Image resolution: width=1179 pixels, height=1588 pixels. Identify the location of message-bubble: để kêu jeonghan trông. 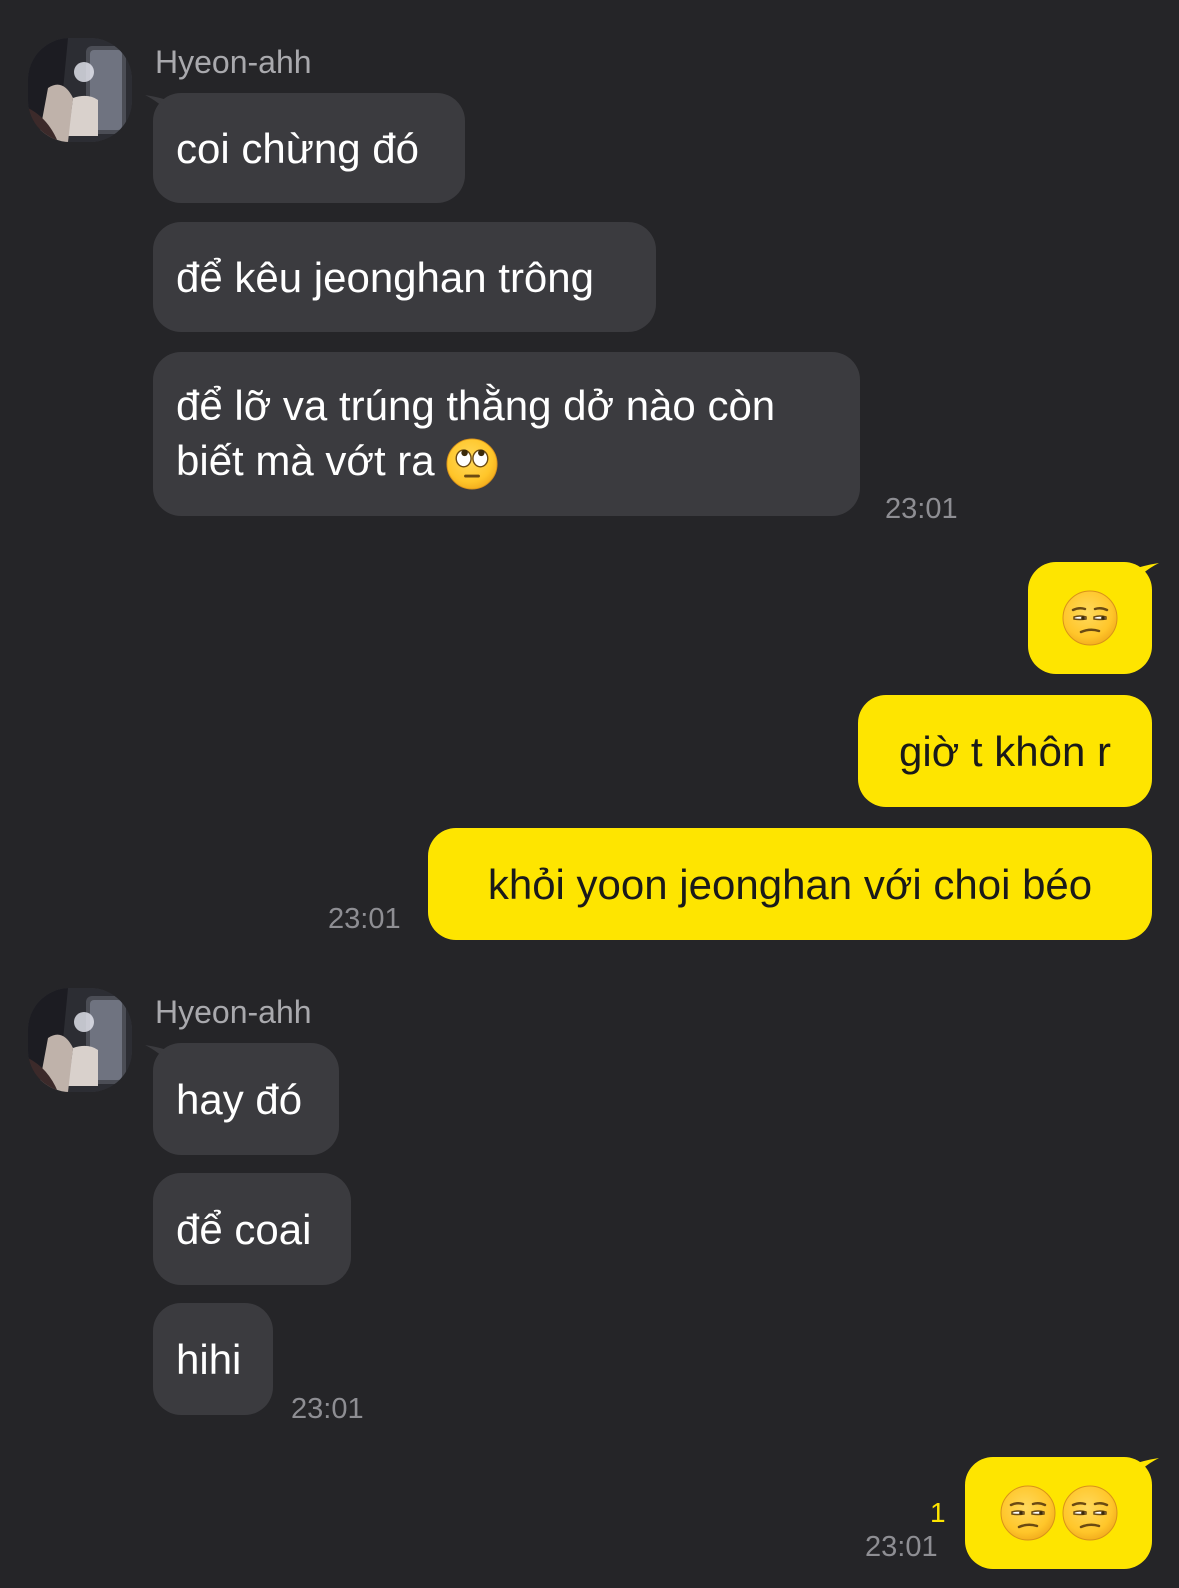
(404, 277).